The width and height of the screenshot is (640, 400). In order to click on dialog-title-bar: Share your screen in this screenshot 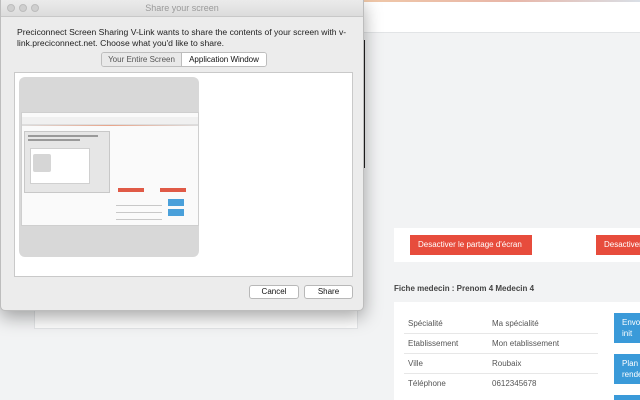, I will do `click(182, 8)`.